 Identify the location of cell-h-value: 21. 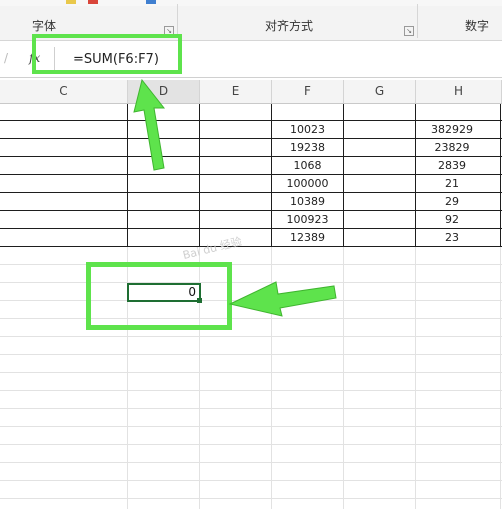
(452, 184).